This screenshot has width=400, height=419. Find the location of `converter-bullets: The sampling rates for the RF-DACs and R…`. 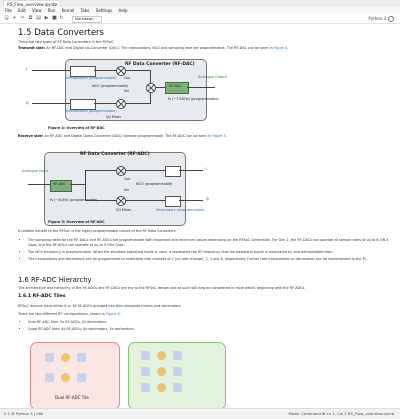

converter-bullets: The sampling rates for the RF-DACs and R… is located at coordinates (205, 251).